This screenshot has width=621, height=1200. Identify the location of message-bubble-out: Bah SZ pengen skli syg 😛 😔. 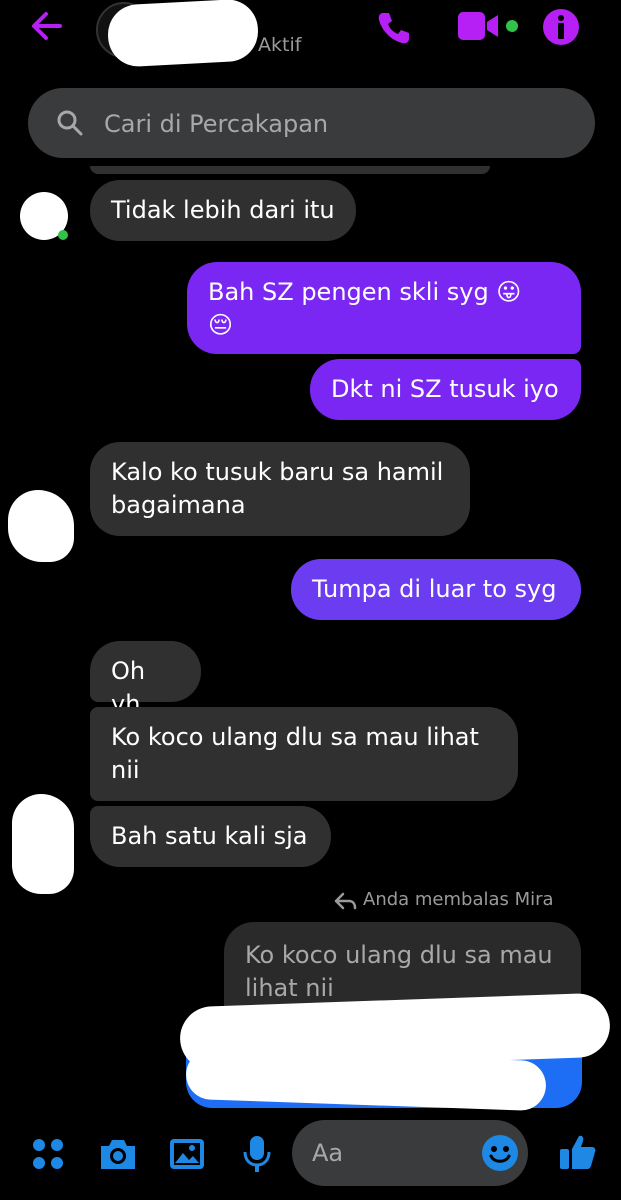
(384, 308).